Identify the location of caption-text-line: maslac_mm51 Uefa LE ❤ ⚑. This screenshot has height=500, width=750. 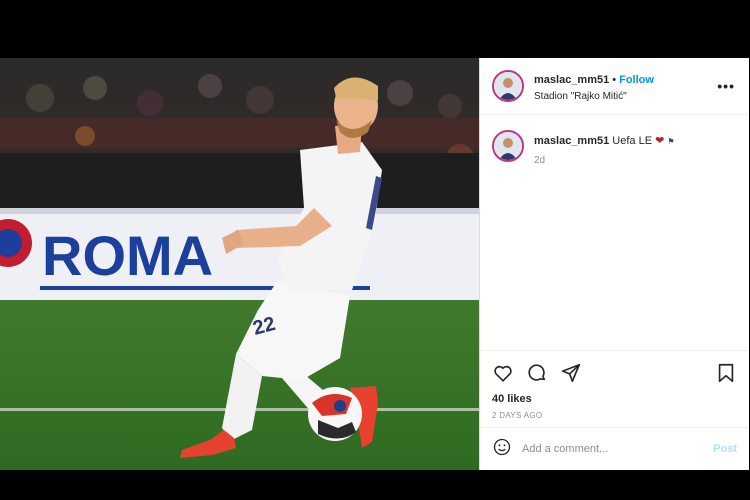
(604, 140).